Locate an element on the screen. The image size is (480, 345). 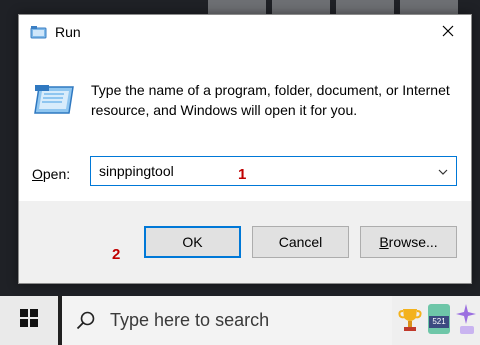
start-button is located at coordinates (29, 320).